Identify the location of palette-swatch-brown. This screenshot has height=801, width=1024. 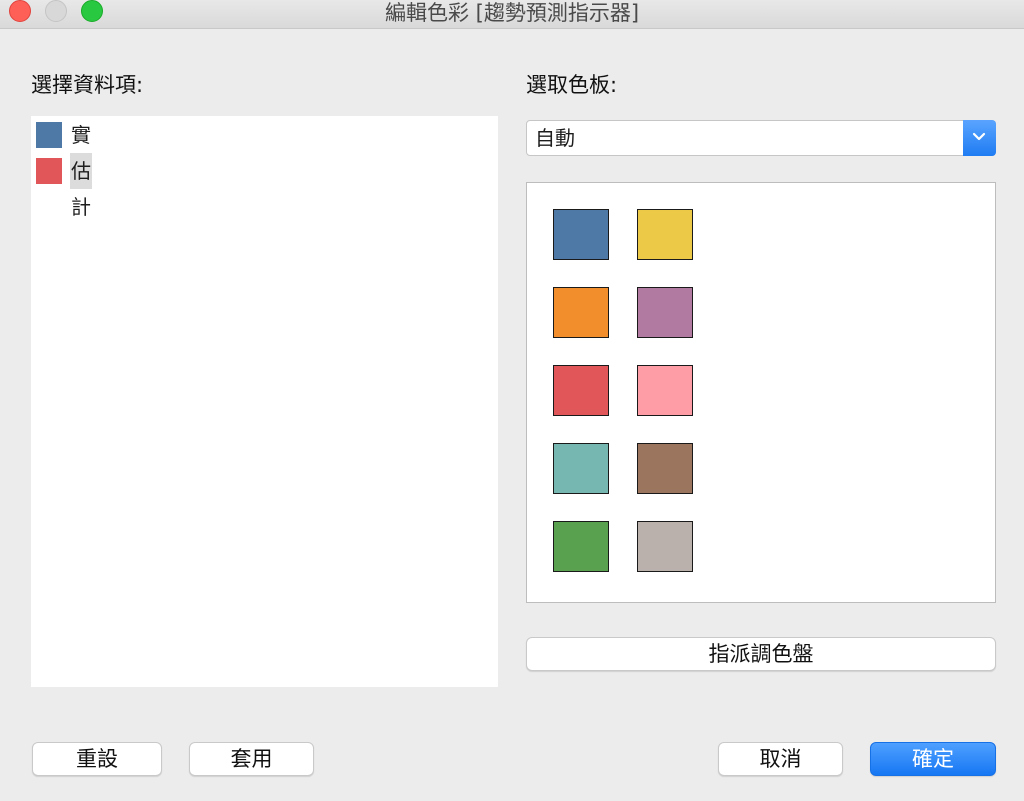
(665, 468).